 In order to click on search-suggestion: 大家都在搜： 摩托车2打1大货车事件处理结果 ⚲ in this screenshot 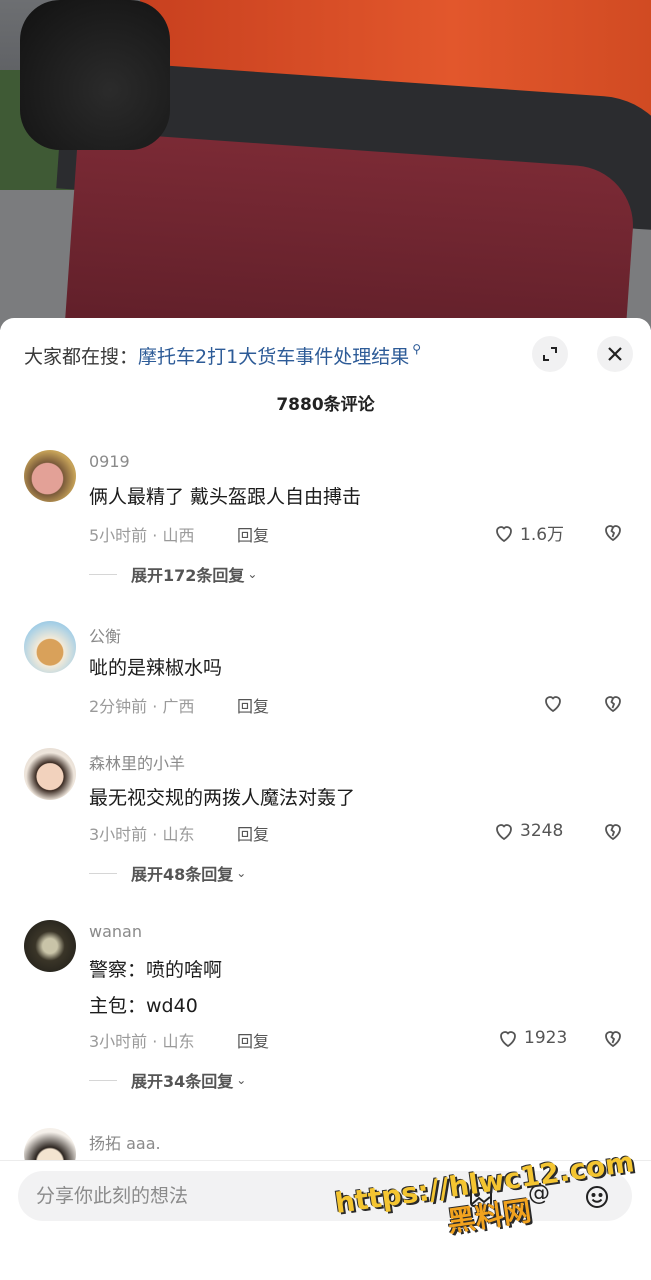, I will do `click(264, 355)`.